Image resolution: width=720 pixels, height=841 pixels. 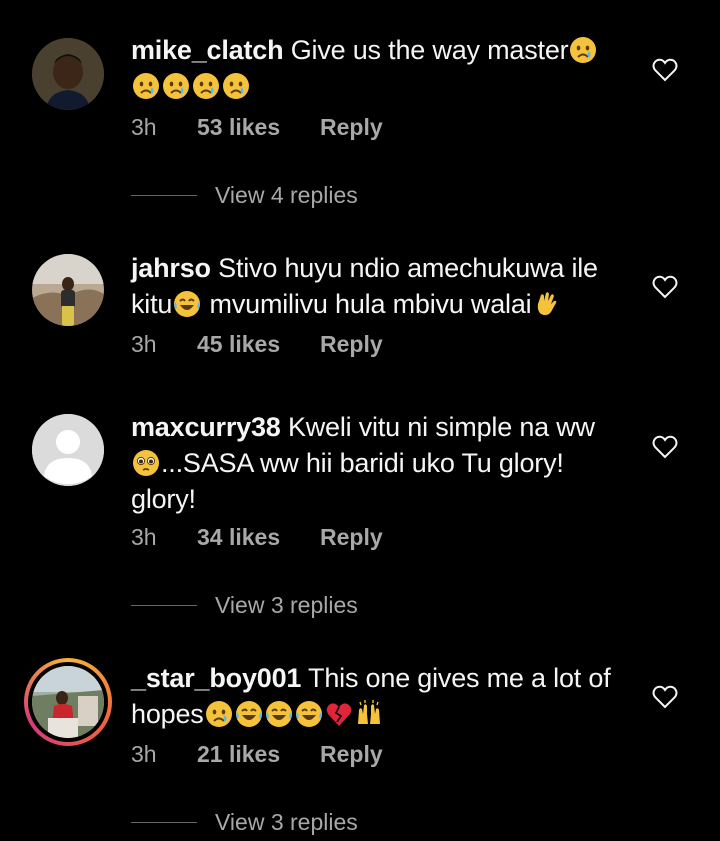 I want to click on comment-body: Kweli vitu ni simple na ww, so click(x=441, y=427).